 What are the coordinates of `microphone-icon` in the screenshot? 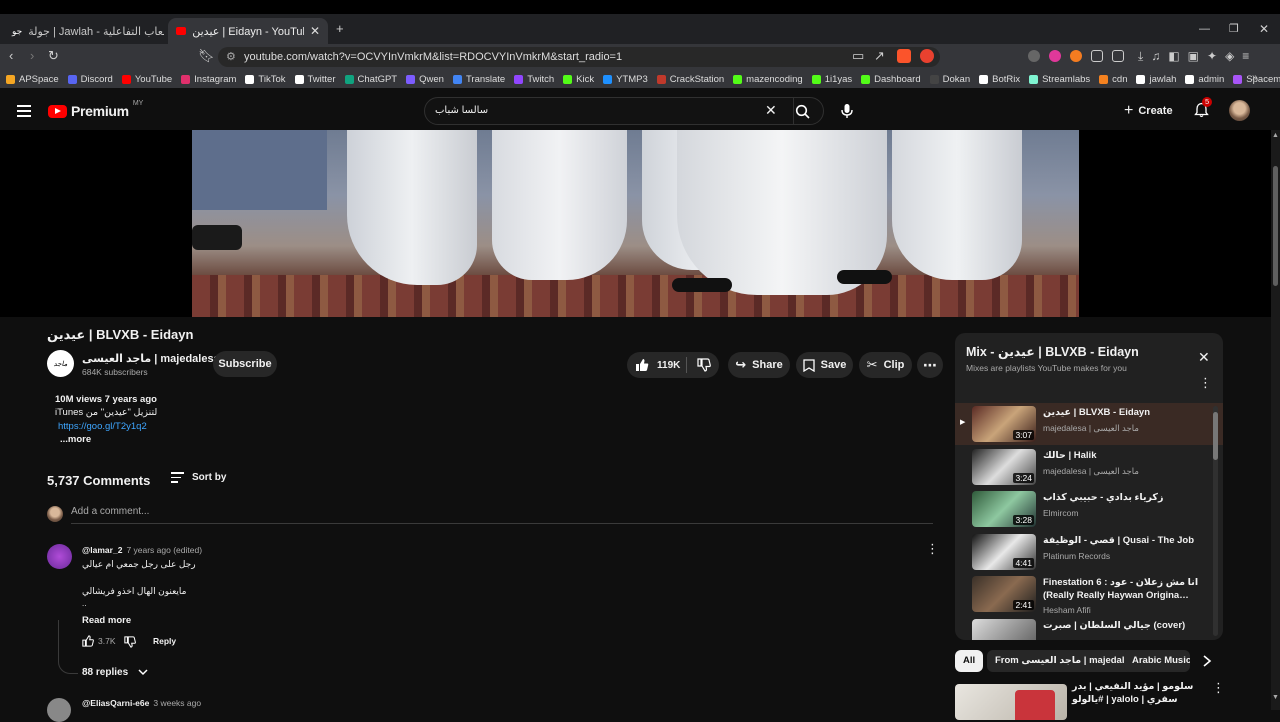 It's located at (847, 111).